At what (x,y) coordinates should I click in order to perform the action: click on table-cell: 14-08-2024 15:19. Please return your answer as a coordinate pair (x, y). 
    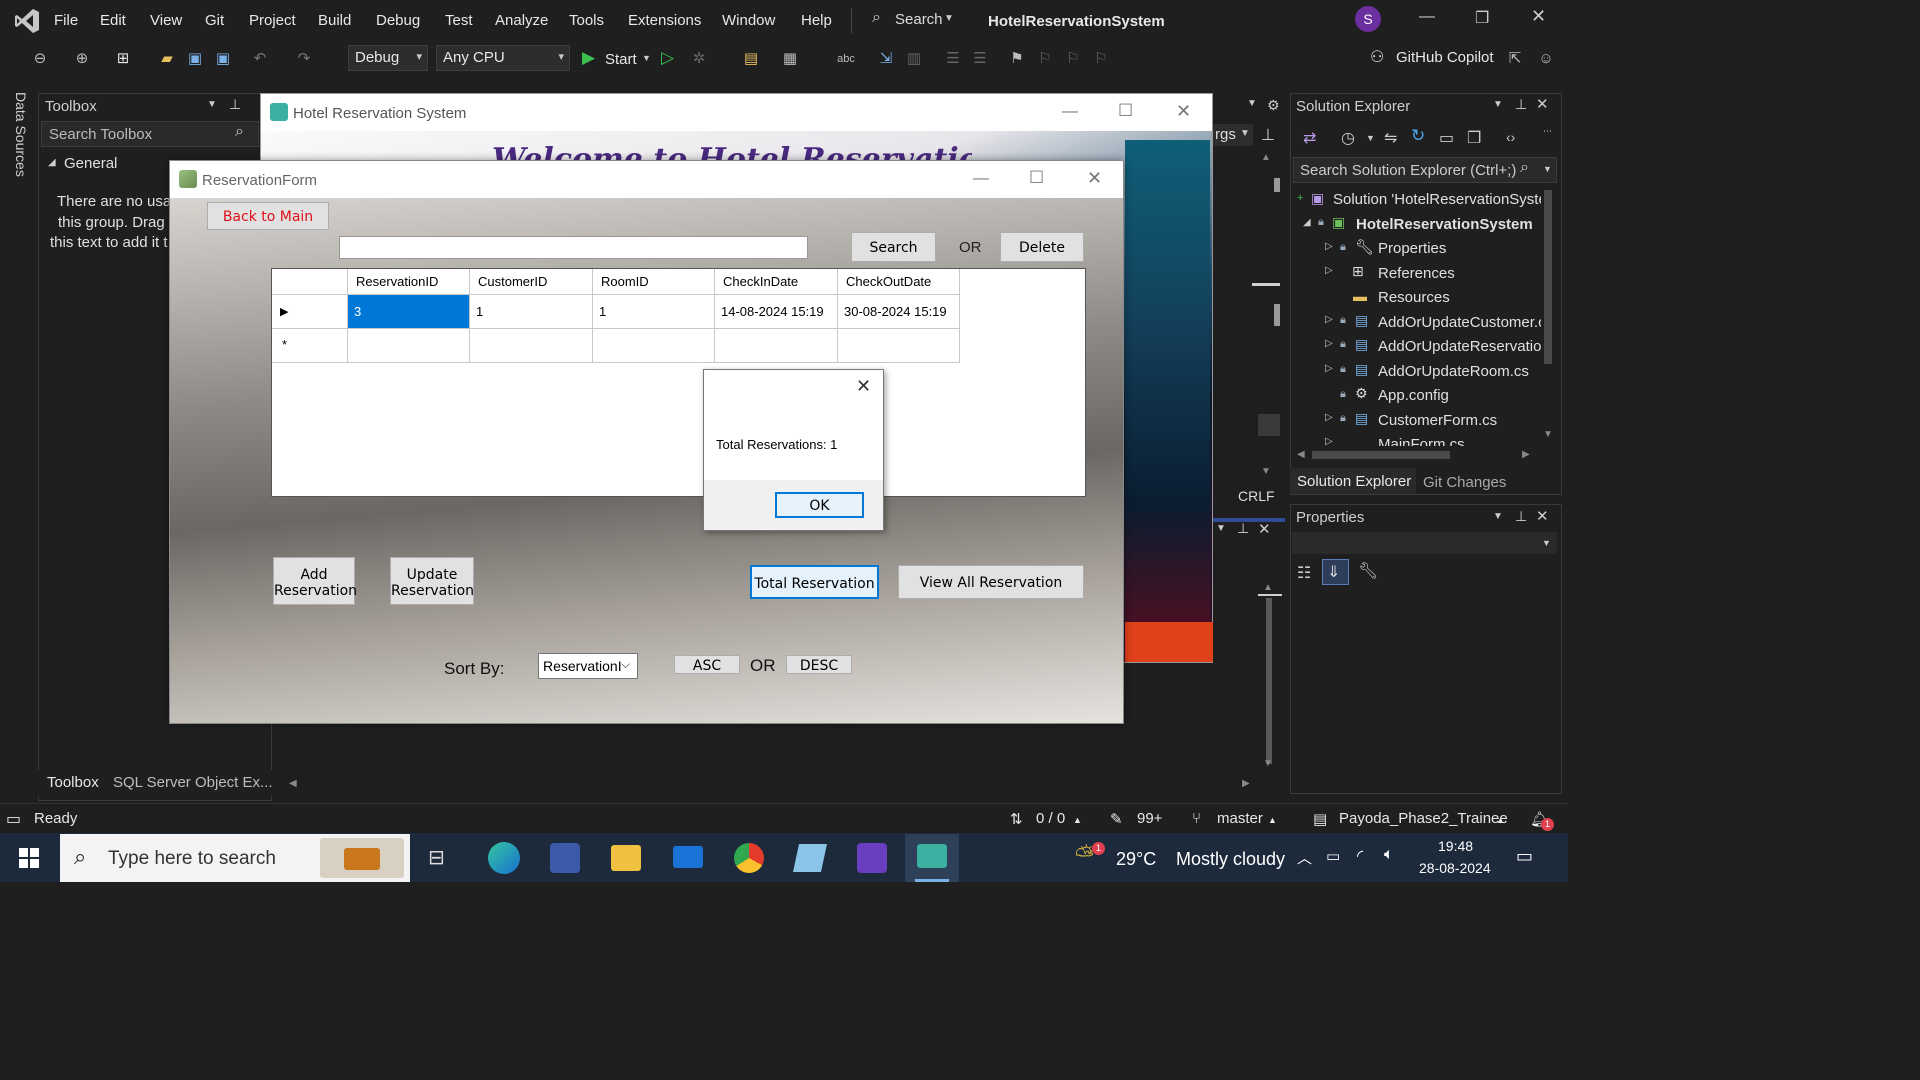
    Looking at the image, I should click on (776, 312).